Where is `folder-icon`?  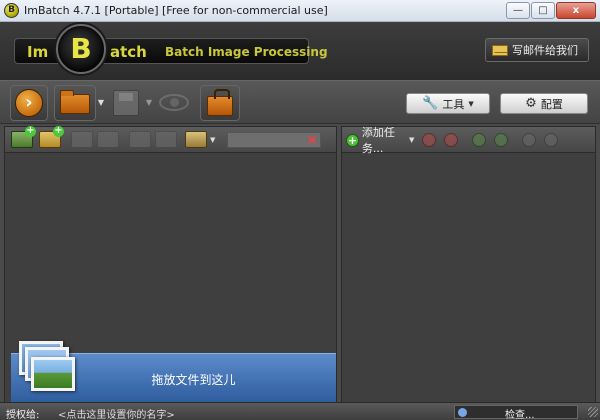
folder-icon is located at coordinates (75, 102).